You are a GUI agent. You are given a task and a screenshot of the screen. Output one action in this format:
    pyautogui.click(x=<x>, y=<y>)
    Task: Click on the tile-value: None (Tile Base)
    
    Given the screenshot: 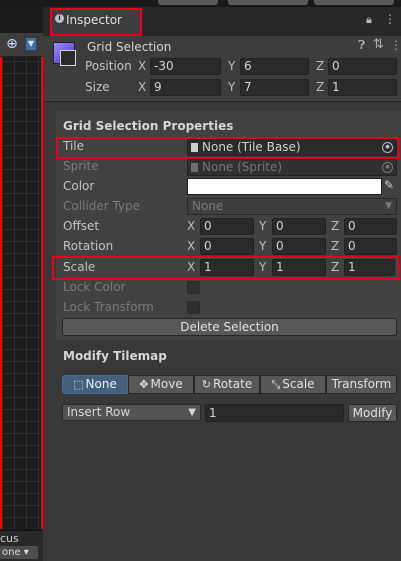 What is the action you would take?
    pyautogui.click(x=251, y=147)
    